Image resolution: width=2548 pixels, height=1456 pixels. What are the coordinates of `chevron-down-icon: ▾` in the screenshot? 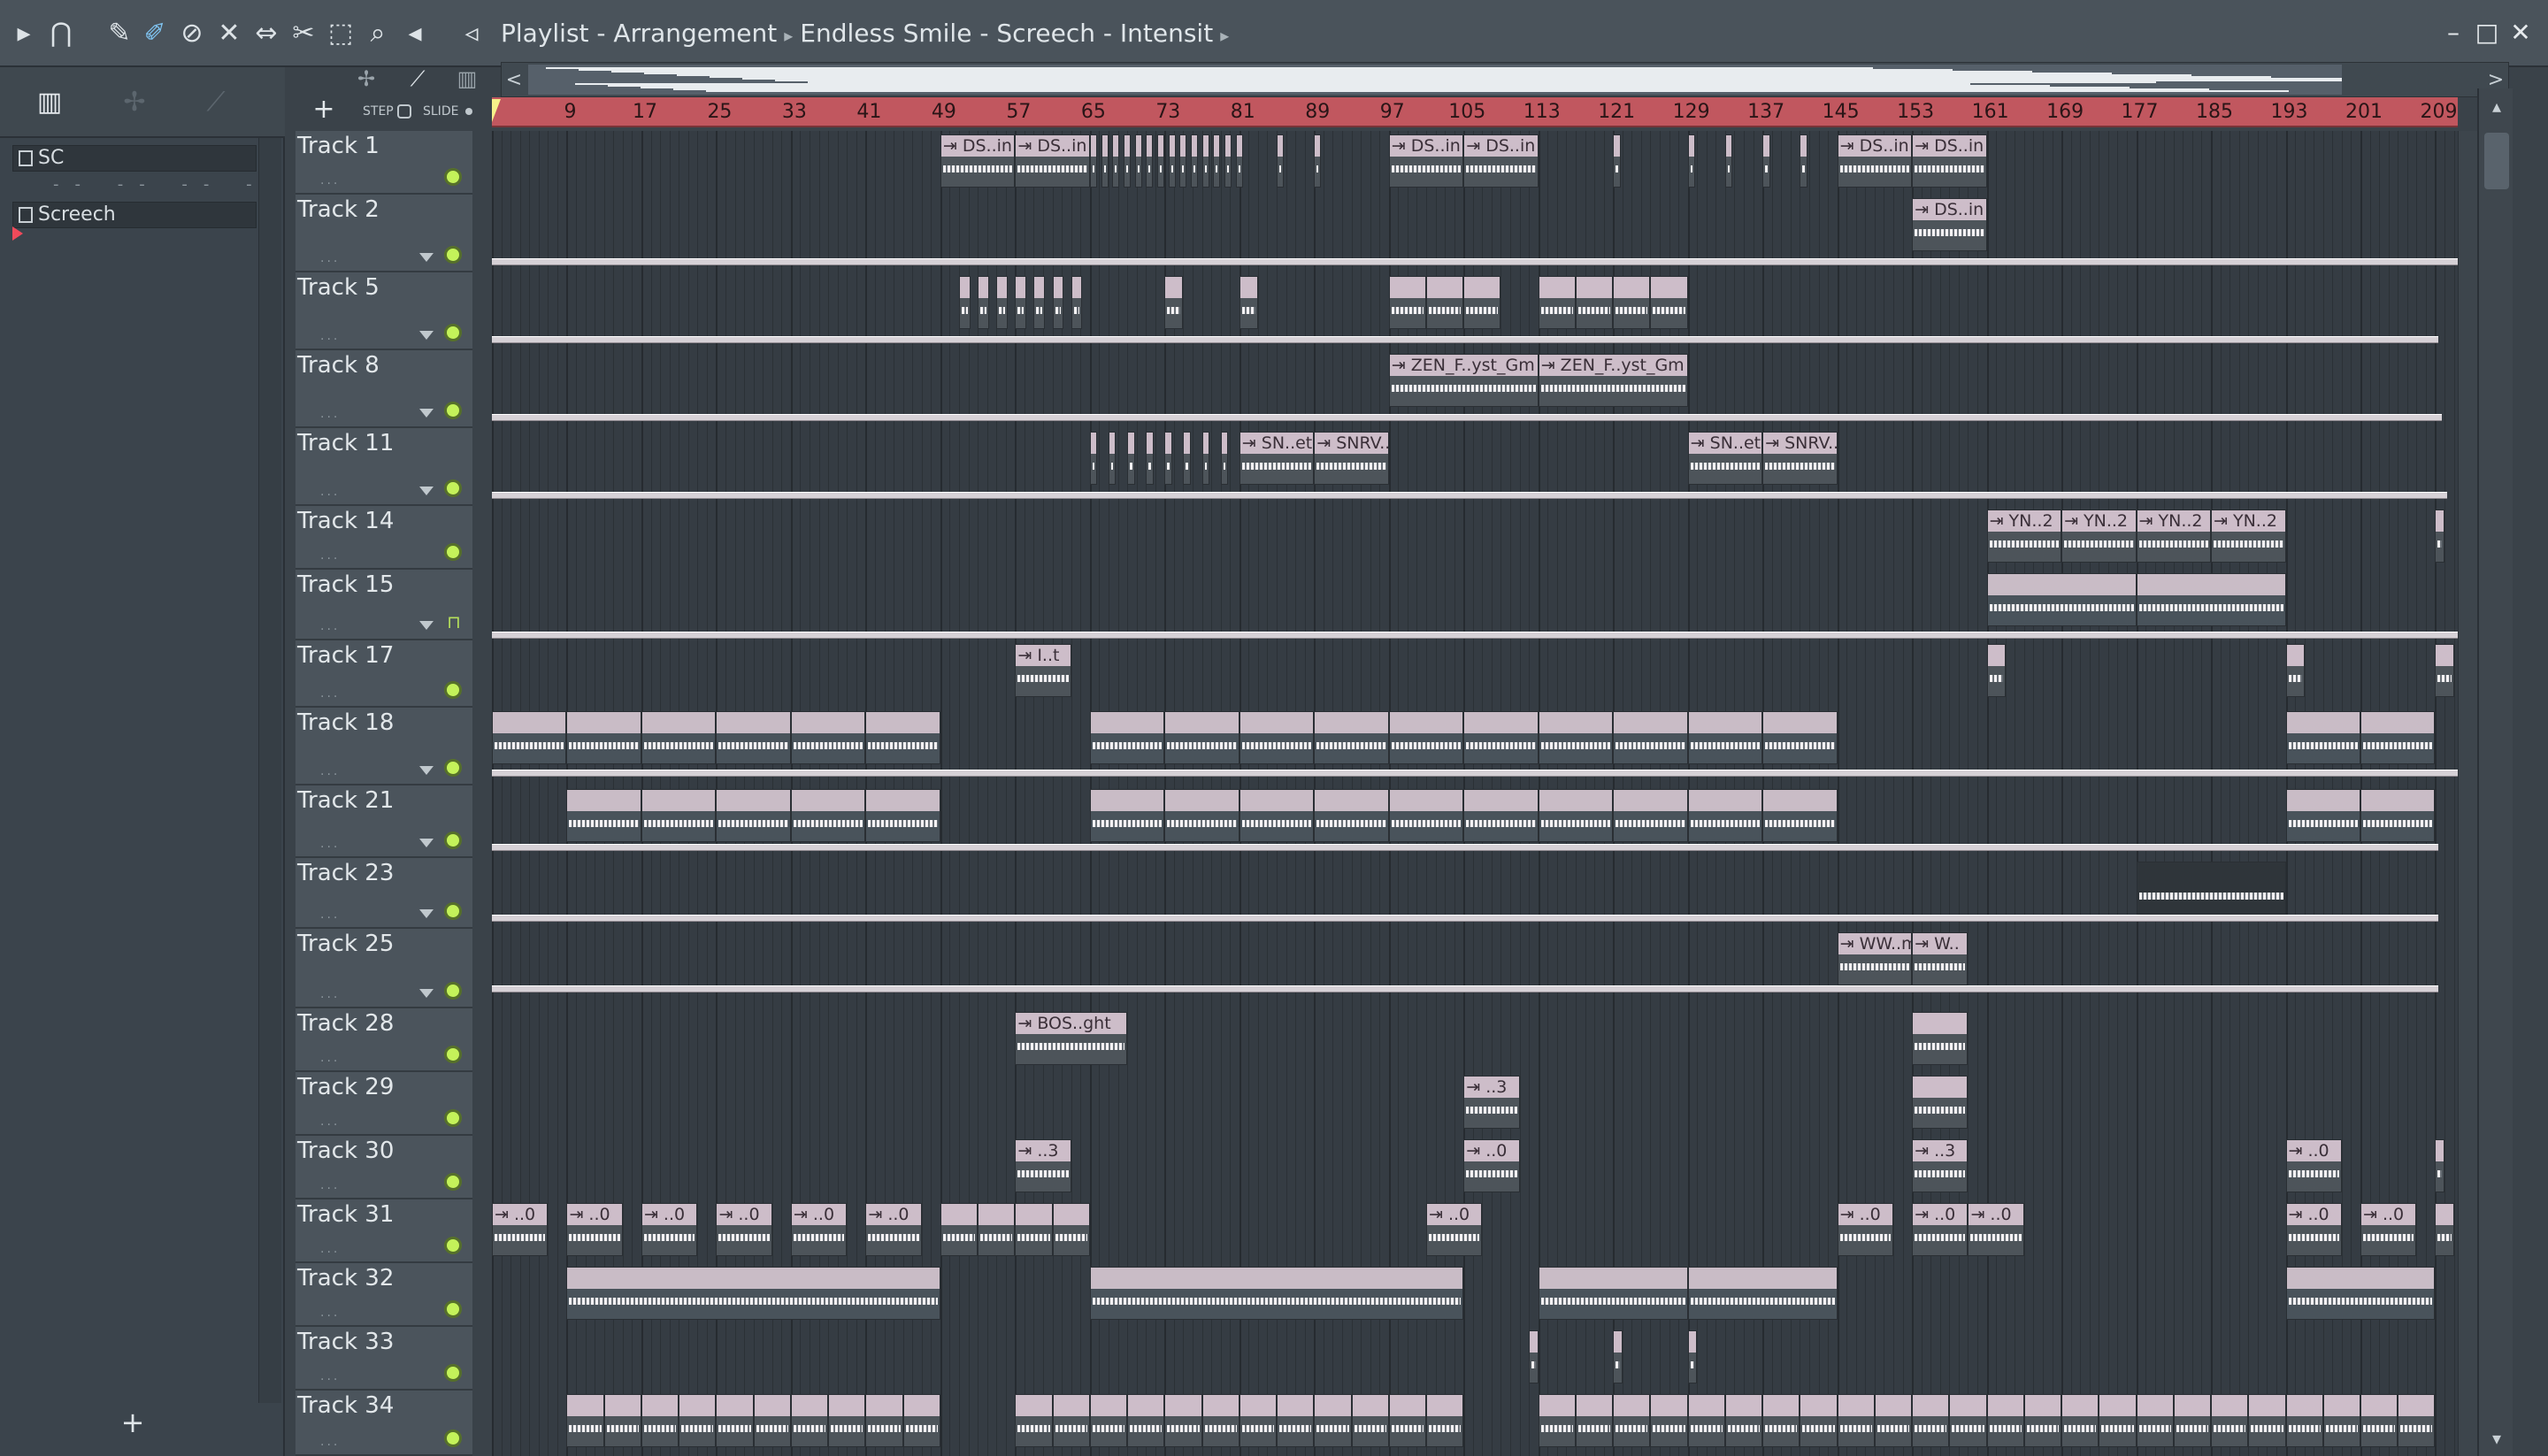 It's located at (2497, 1438).